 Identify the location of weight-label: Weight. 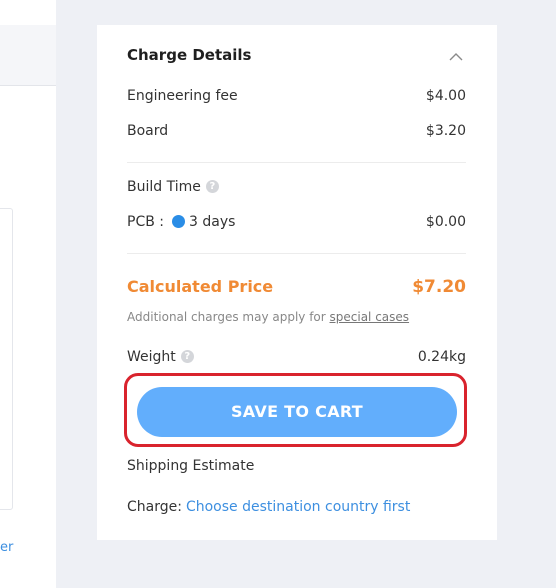
(151, 357).